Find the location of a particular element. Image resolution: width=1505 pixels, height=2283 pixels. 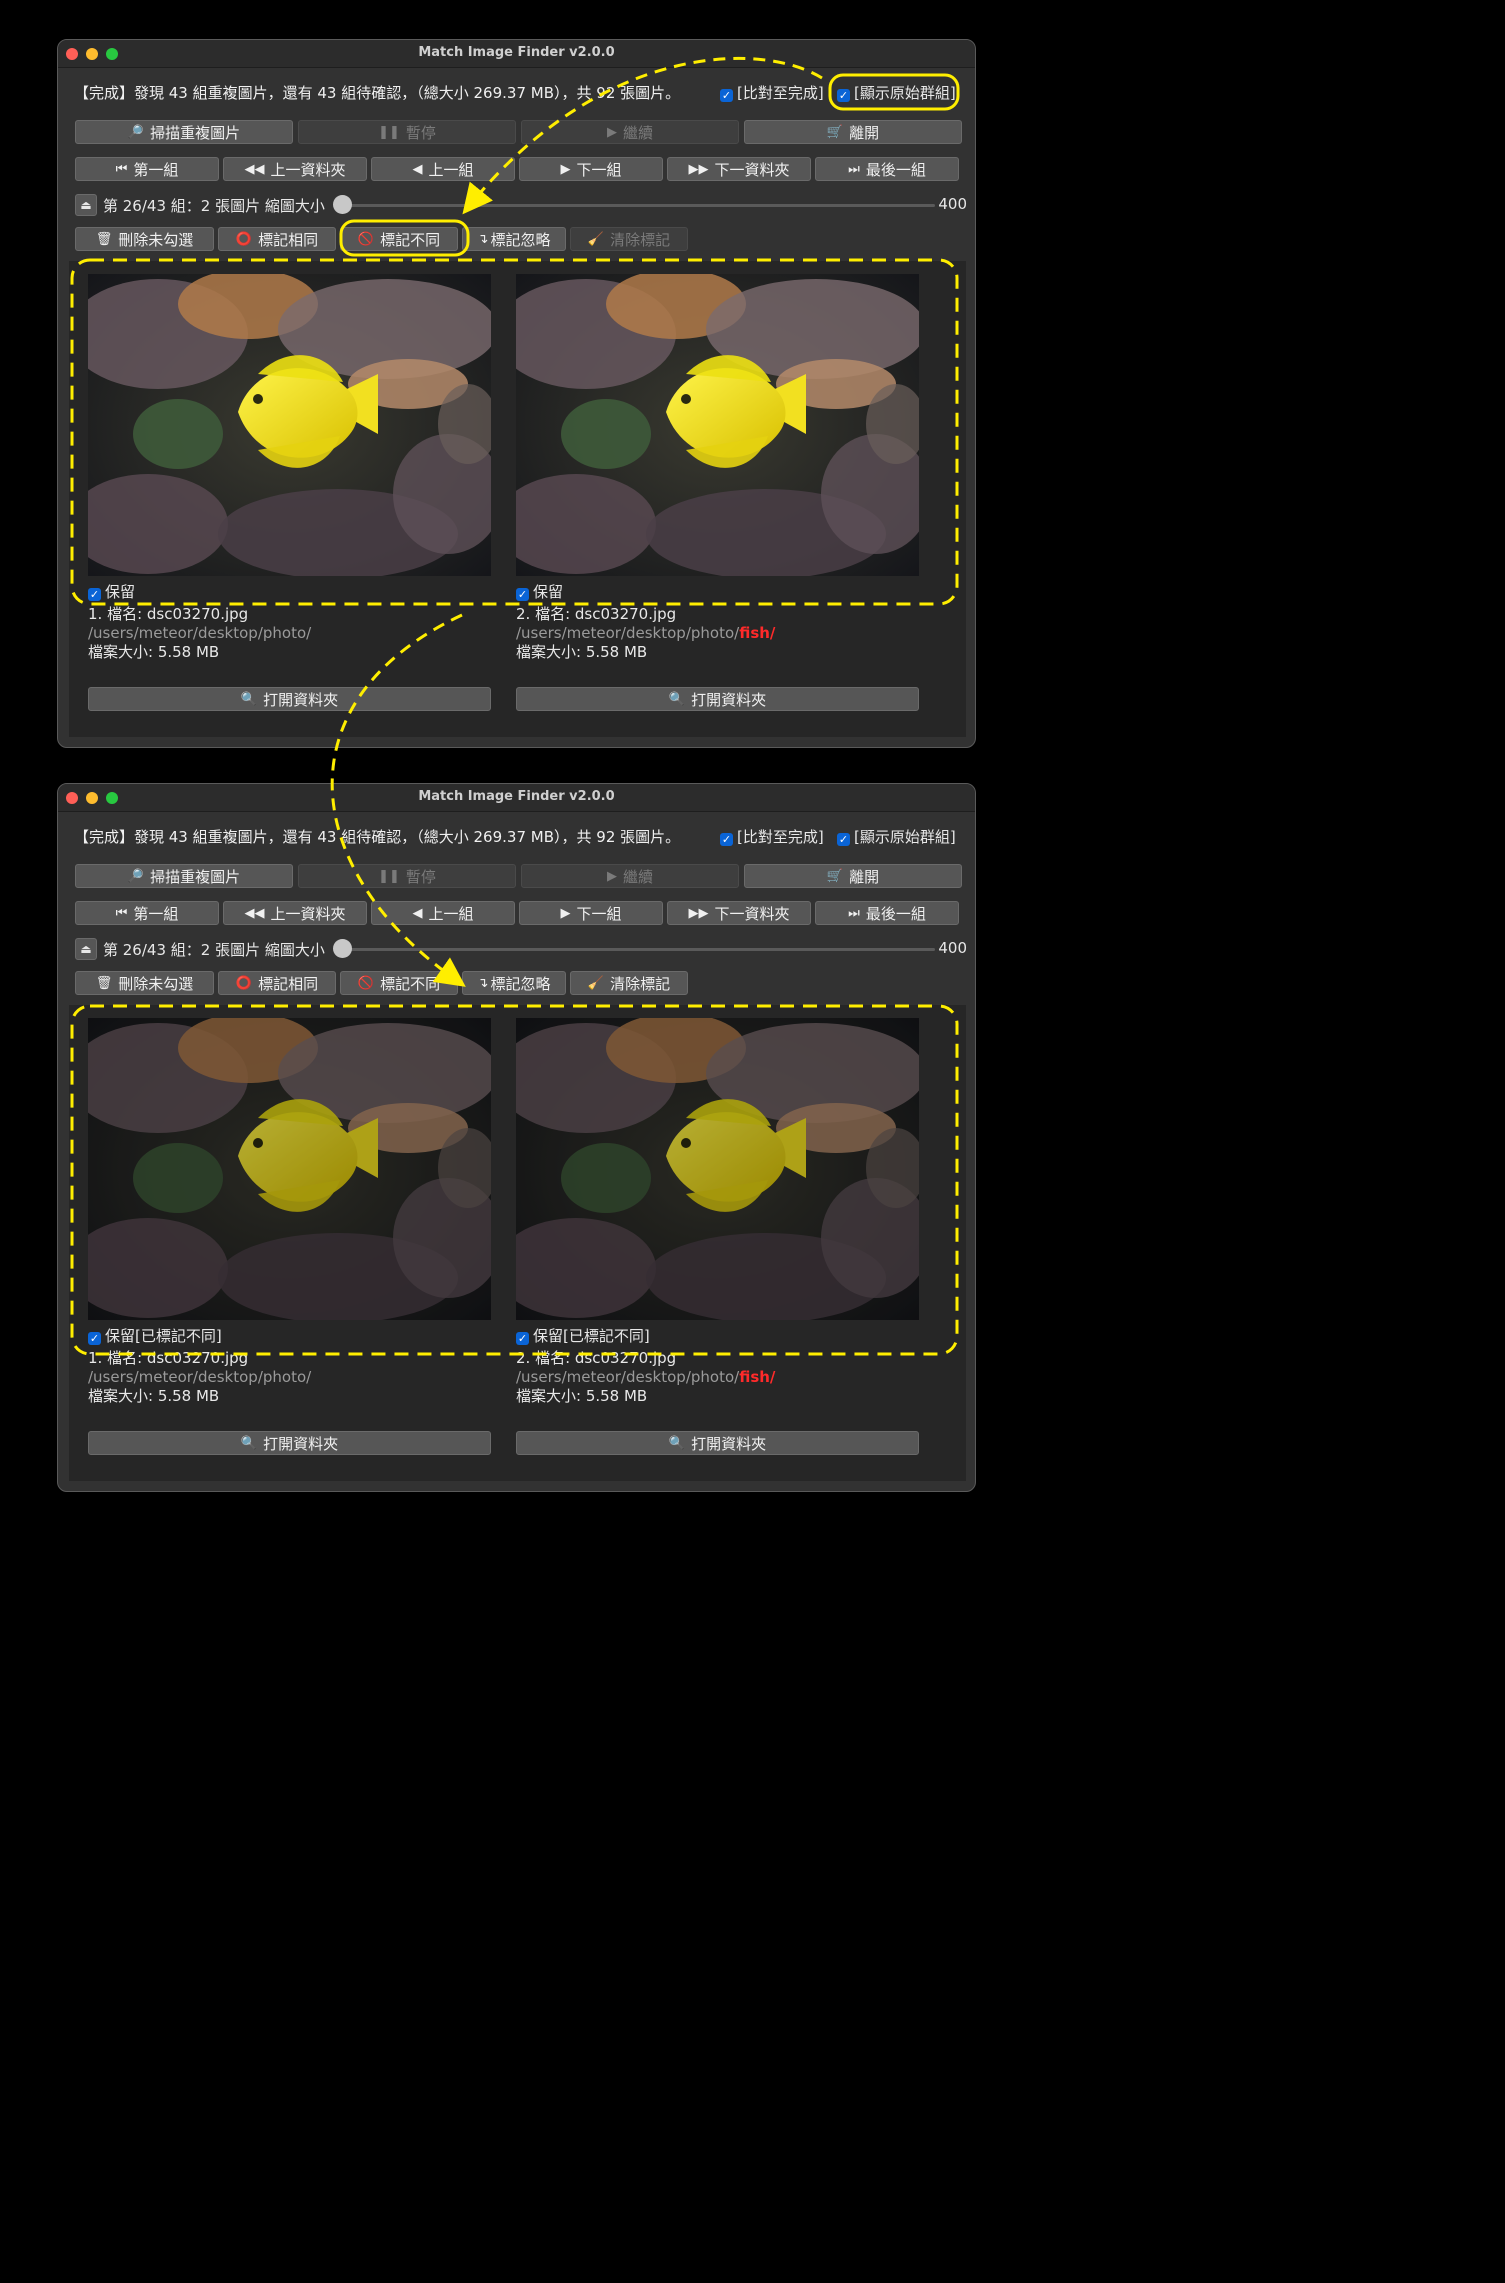

mark-toolbar: 🗑 刪除未勾選 ⭕ 標記相同 🚫 標記不同 ↴ 標記忽略 🧹 清除標記 is located at coordinates (381, 983).